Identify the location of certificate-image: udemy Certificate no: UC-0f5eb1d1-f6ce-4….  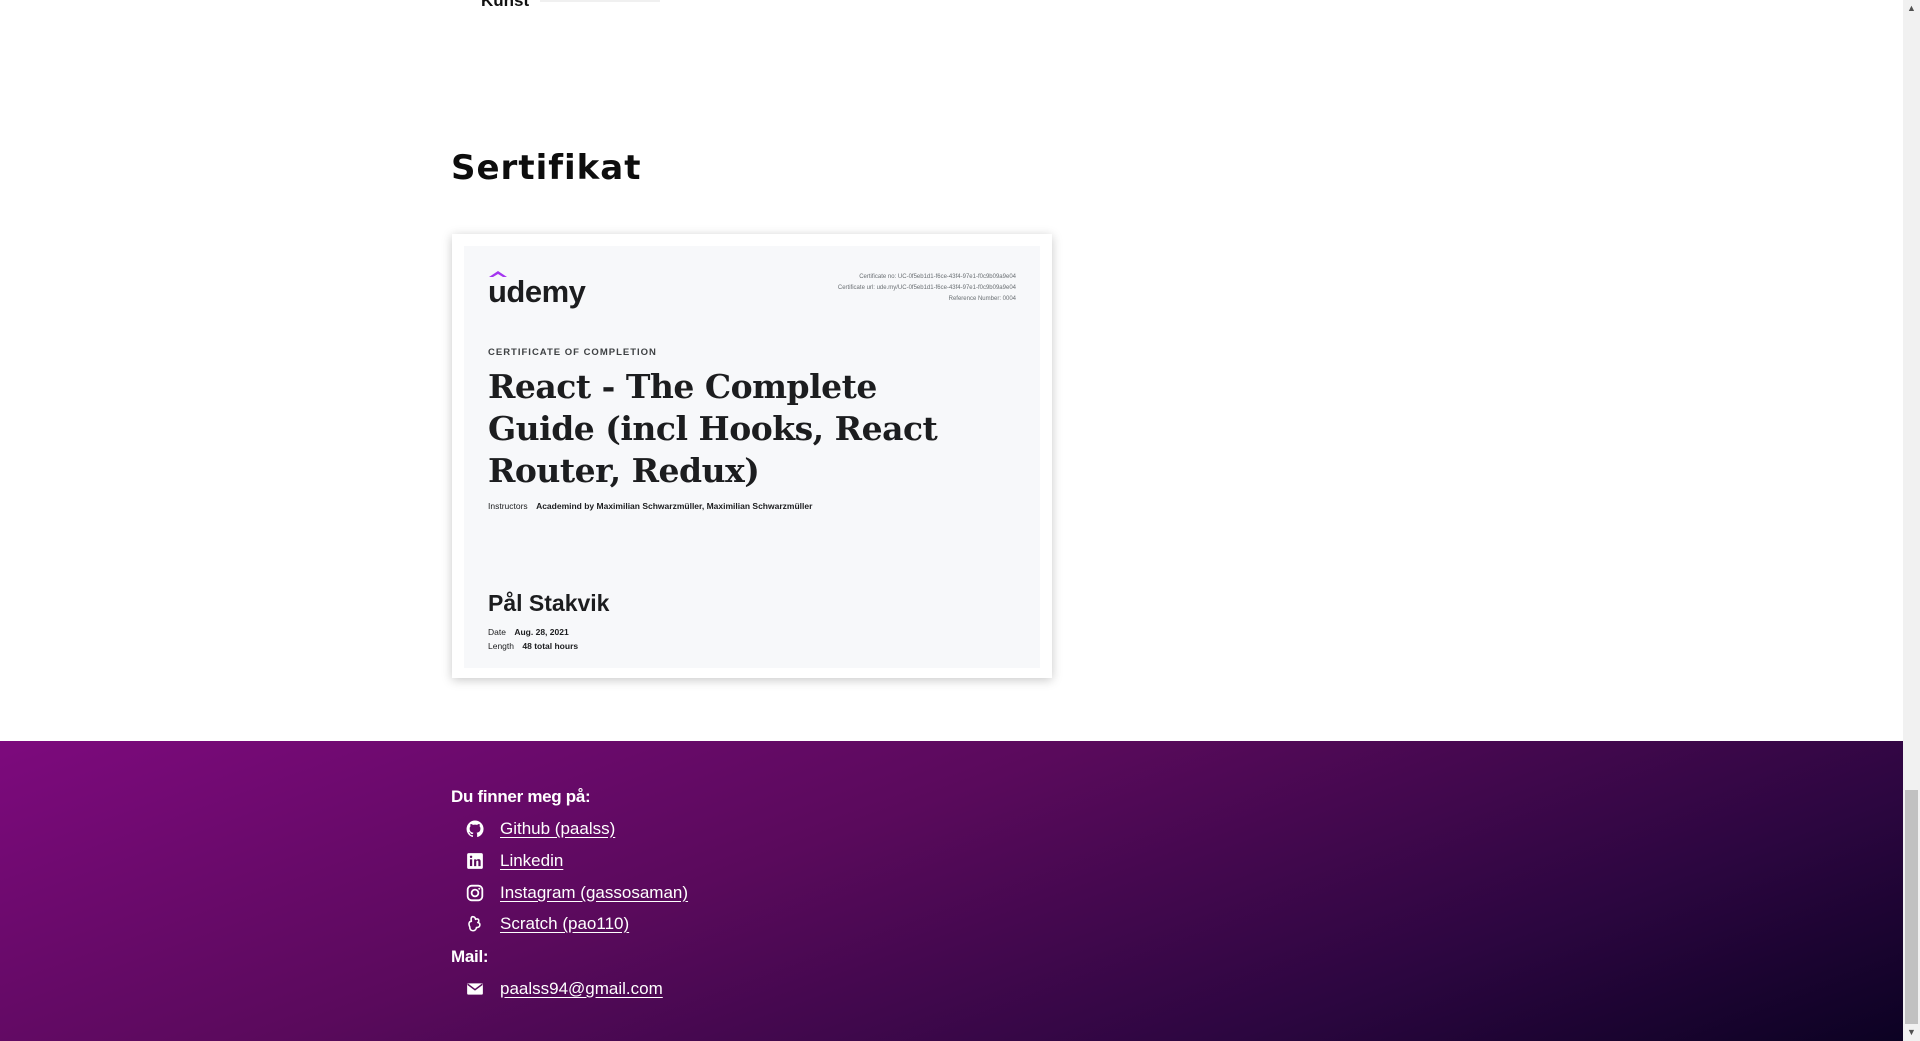
(752, 457).